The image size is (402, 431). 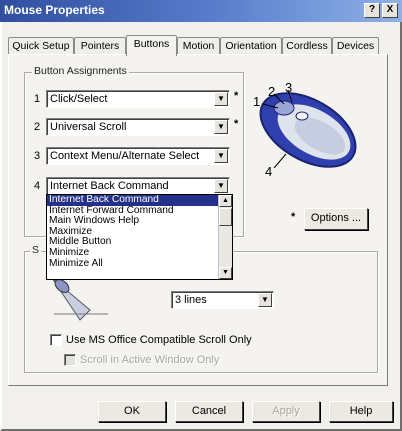 What do you see at coordinates (201, 11) in the screenshot?
I see `title-bar: Mouse Properties` at bounding box center [201, 11].